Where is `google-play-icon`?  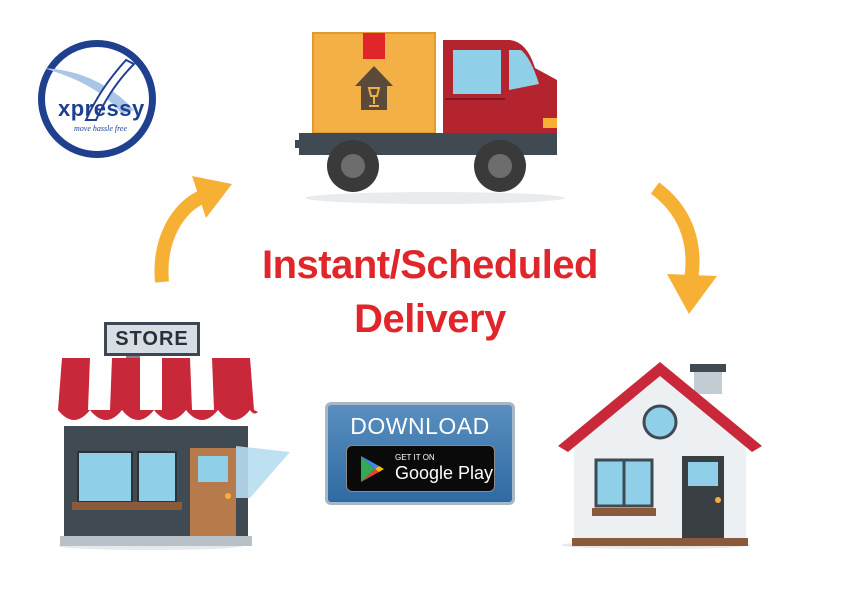 google-play-icon is located at coordinates (372, 469).